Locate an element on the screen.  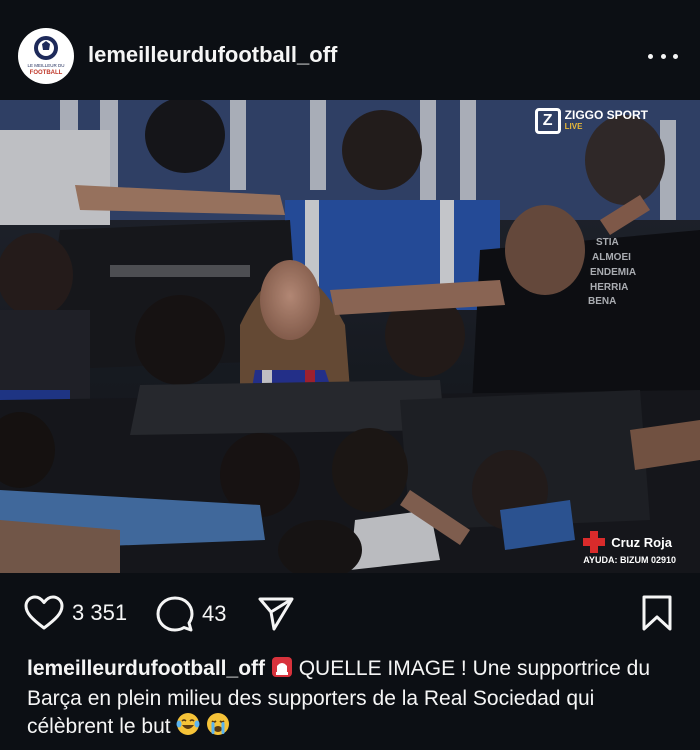
caption-username: lemeilleurdufootball_off is located at coordinates (146, 668).